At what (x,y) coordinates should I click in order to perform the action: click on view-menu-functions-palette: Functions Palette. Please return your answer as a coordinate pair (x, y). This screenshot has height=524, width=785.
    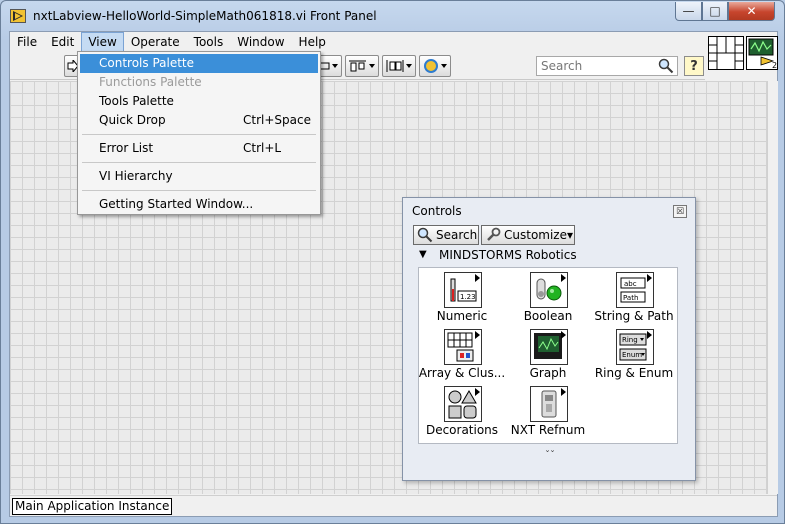
    Looking at the image, I should click on (199, 82).